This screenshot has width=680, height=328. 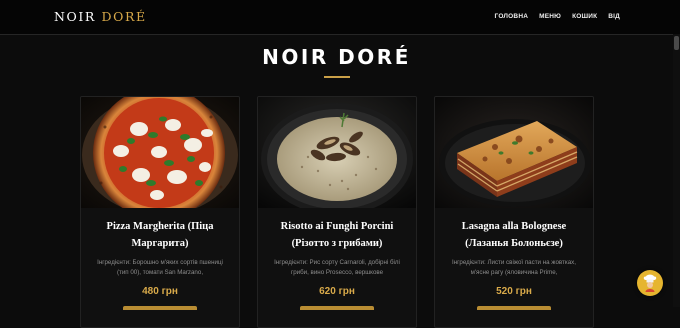 I want to click on nav-link-cart: КОШИК, so click(x=584, y=16).